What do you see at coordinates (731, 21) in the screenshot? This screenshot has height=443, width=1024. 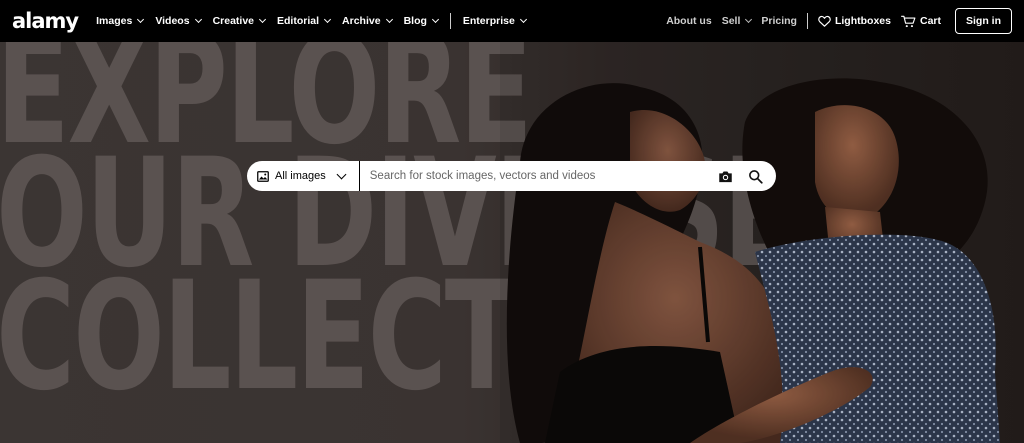 I see `nav-sell-label: Sell` at bounding box center [731, 21].